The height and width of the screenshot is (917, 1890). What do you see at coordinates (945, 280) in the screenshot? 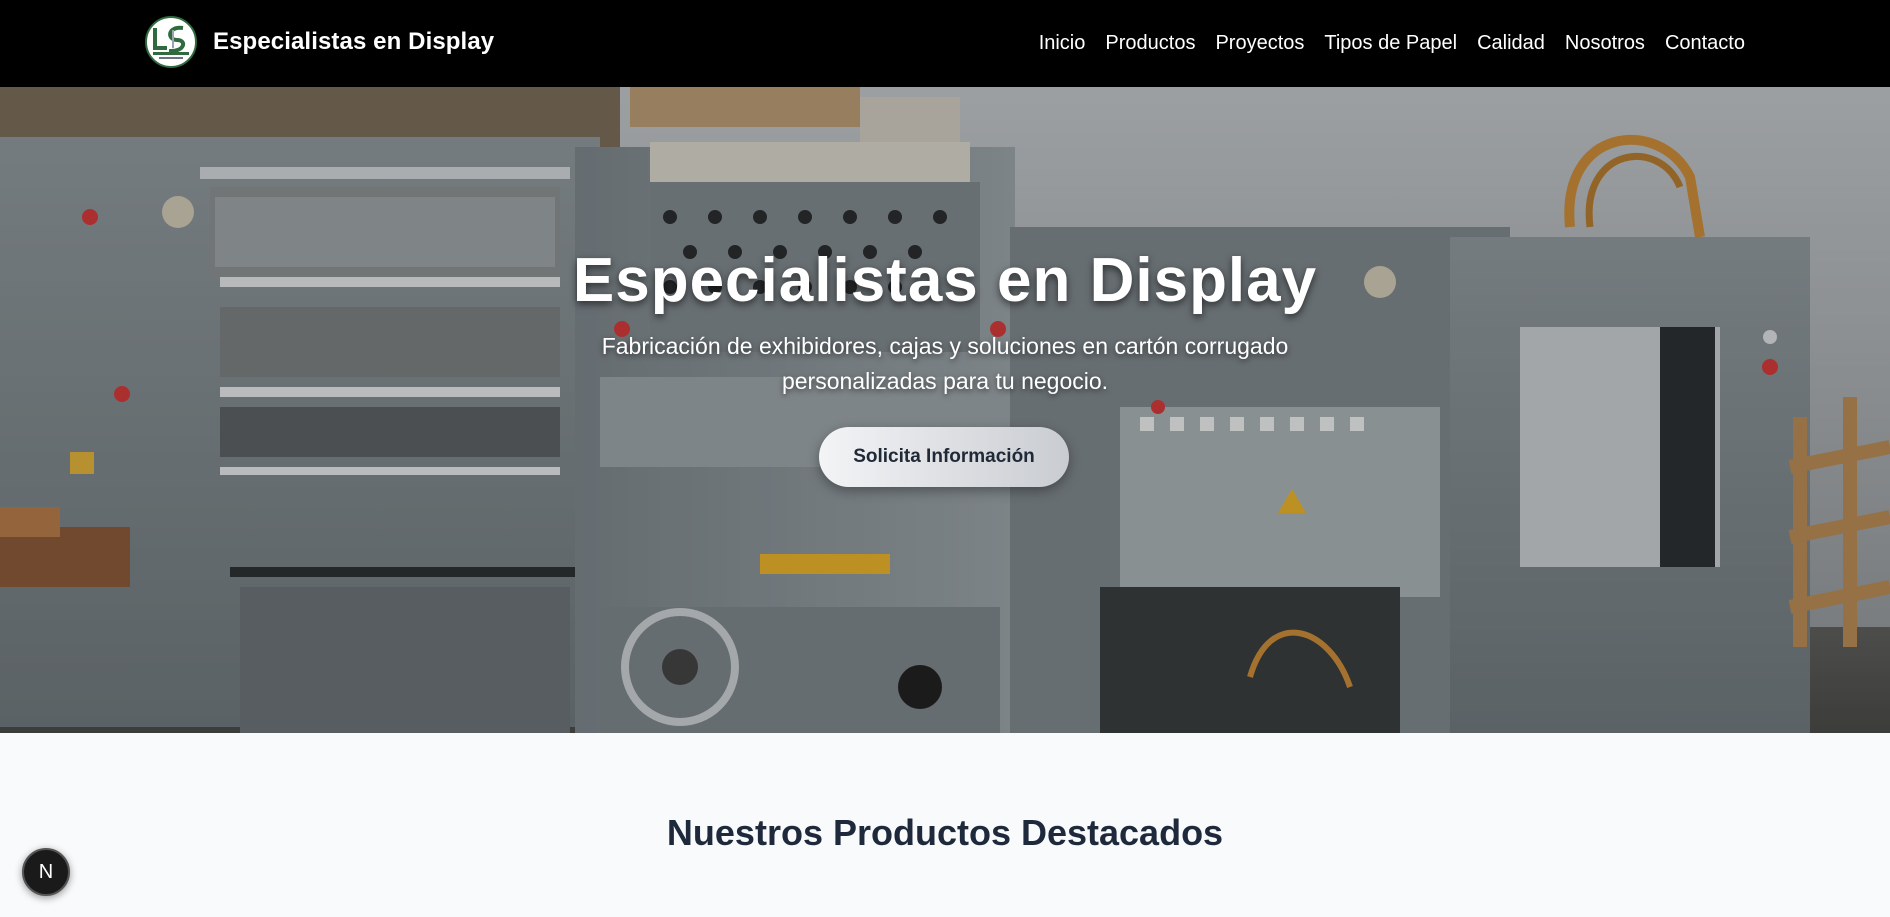
I see `hero-title: Especialistas en Display` at bounding box center [945, 280].